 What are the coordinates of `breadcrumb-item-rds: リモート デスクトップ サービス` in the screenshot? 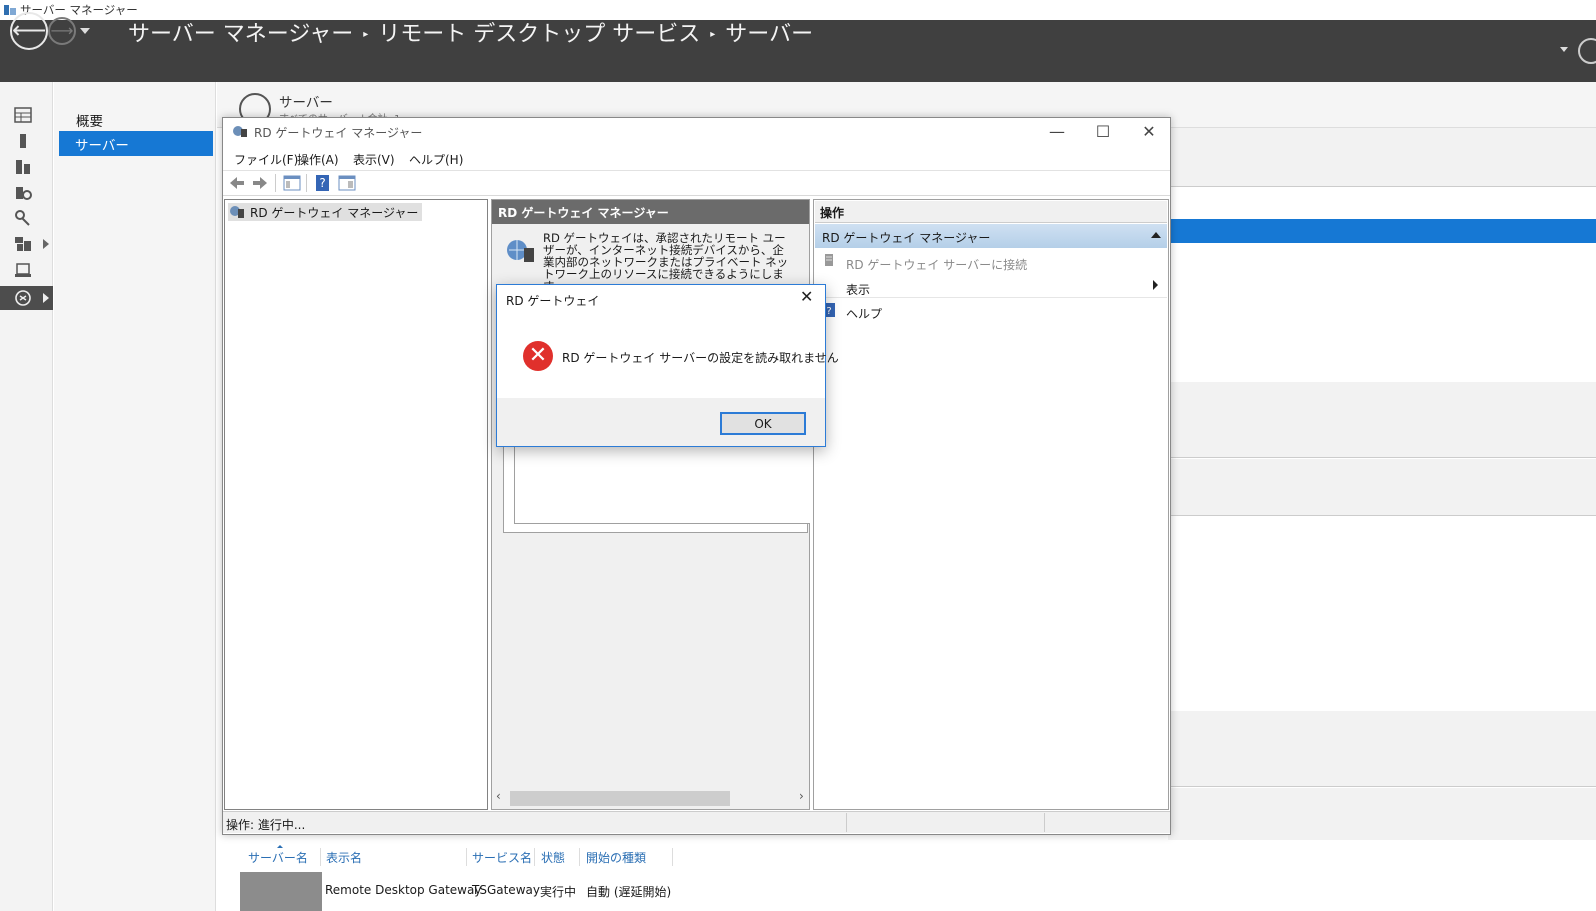 It's located at (539, 34).